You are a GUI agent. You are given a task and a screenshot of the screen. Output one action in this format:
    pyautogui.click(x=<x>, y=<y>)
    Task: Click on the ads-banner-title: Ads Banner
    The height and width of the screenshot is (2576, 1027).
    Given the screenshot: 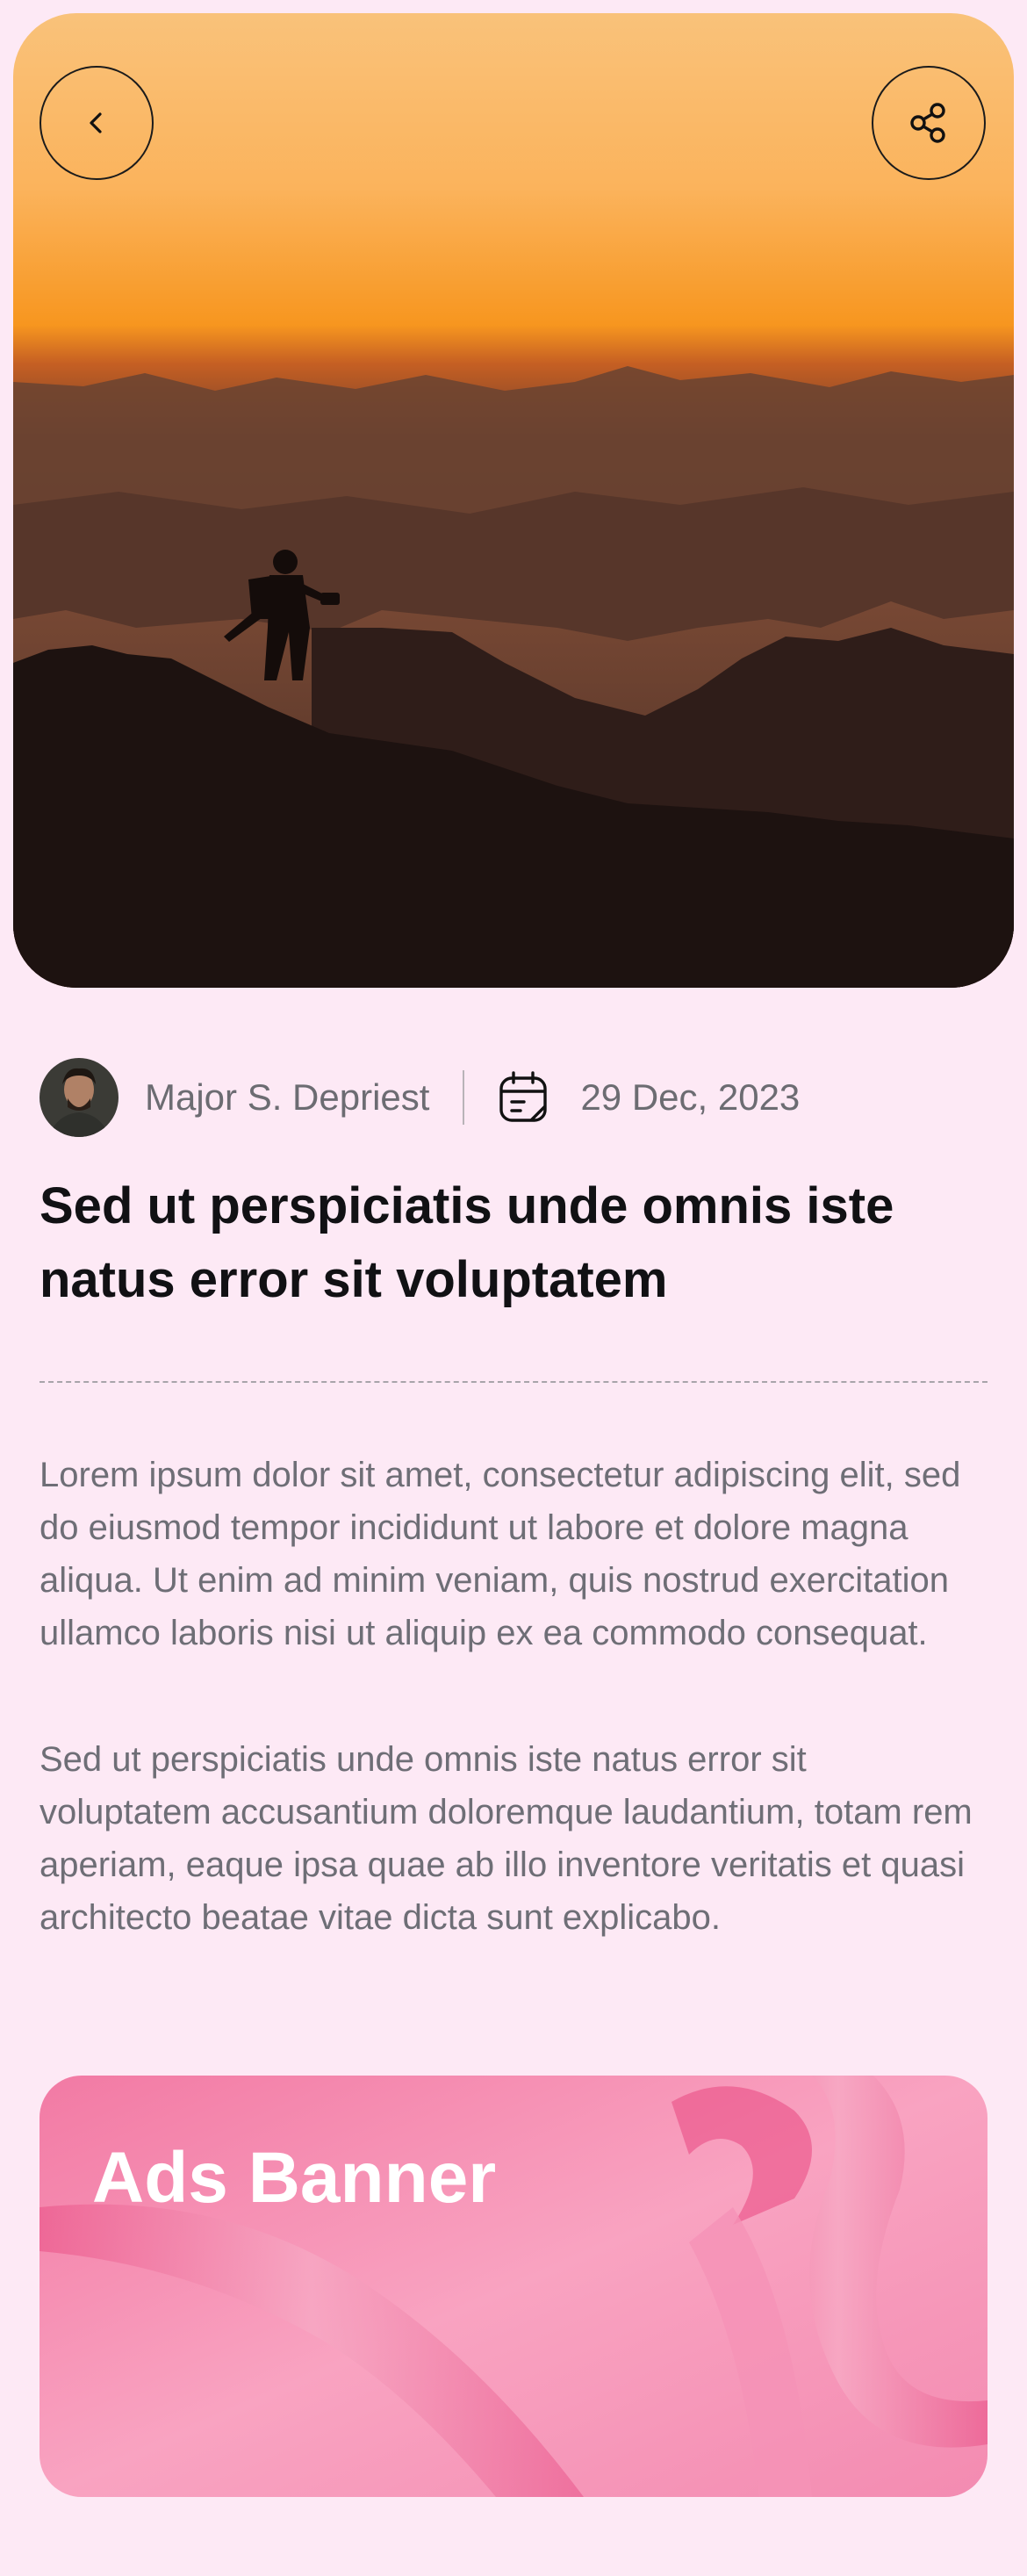 What is the action you would take?
    pyautogui.click(x=295, y=2178)
    